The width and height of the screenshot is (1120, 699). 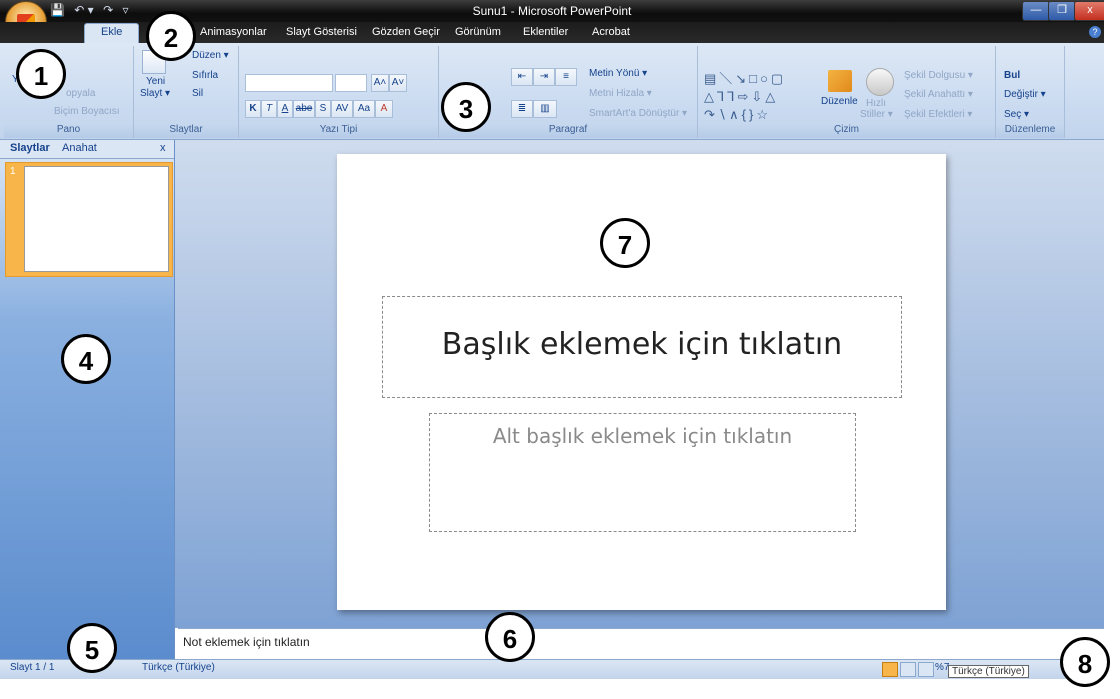 What do you see at coordinates (163, 148) in the screenshot?
I see `pane-close-button: x` at bounding box center [163, 148].